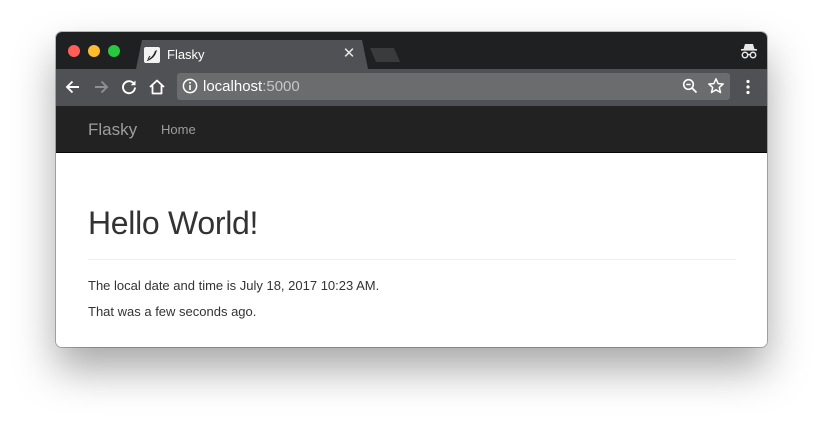 The height and width of the screenshot is (427, 823). Describe the element at coordinates (157, 87) in the screenshot. I see `home-icon` at that location.